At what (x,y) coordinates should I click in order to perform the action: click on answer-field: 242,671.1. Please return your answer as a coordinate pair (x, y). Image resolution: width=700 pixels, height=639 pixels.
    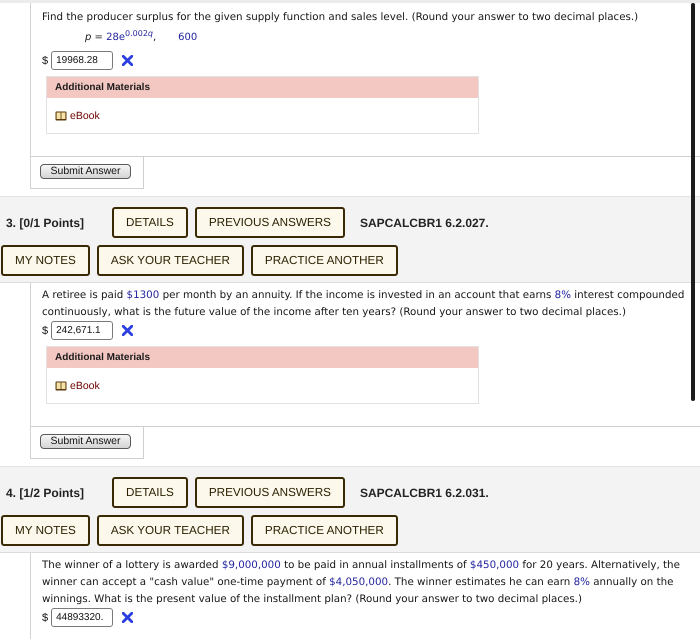
    Looking at the image, I should click on (82, 330).